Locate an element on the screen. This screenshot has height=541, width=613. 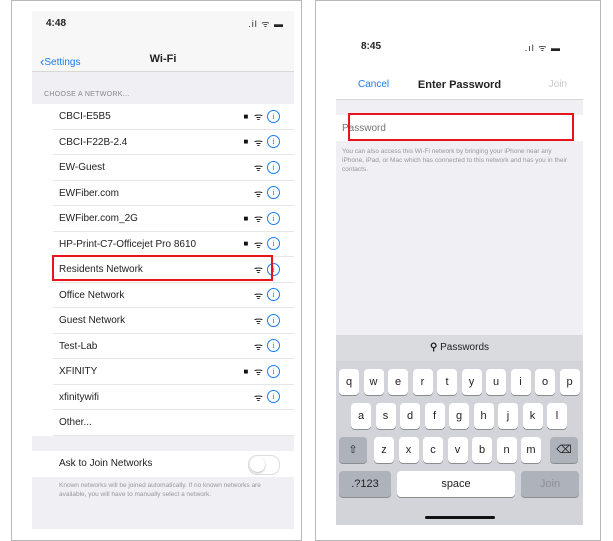
key-o: o is located at coordinates (545, 382).